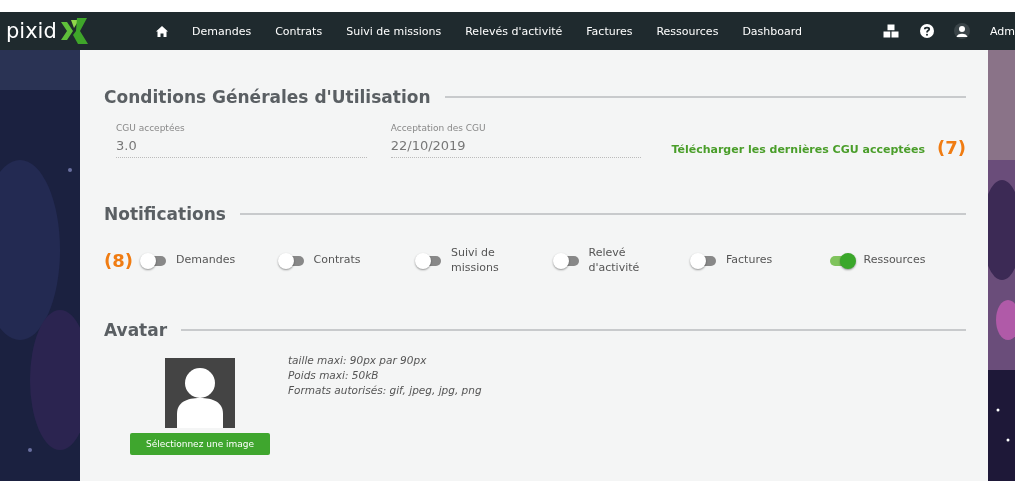  Describe the element at coordinates (200, 392) in the screenshot. I see `avatar-placeholder-icon` at that location.